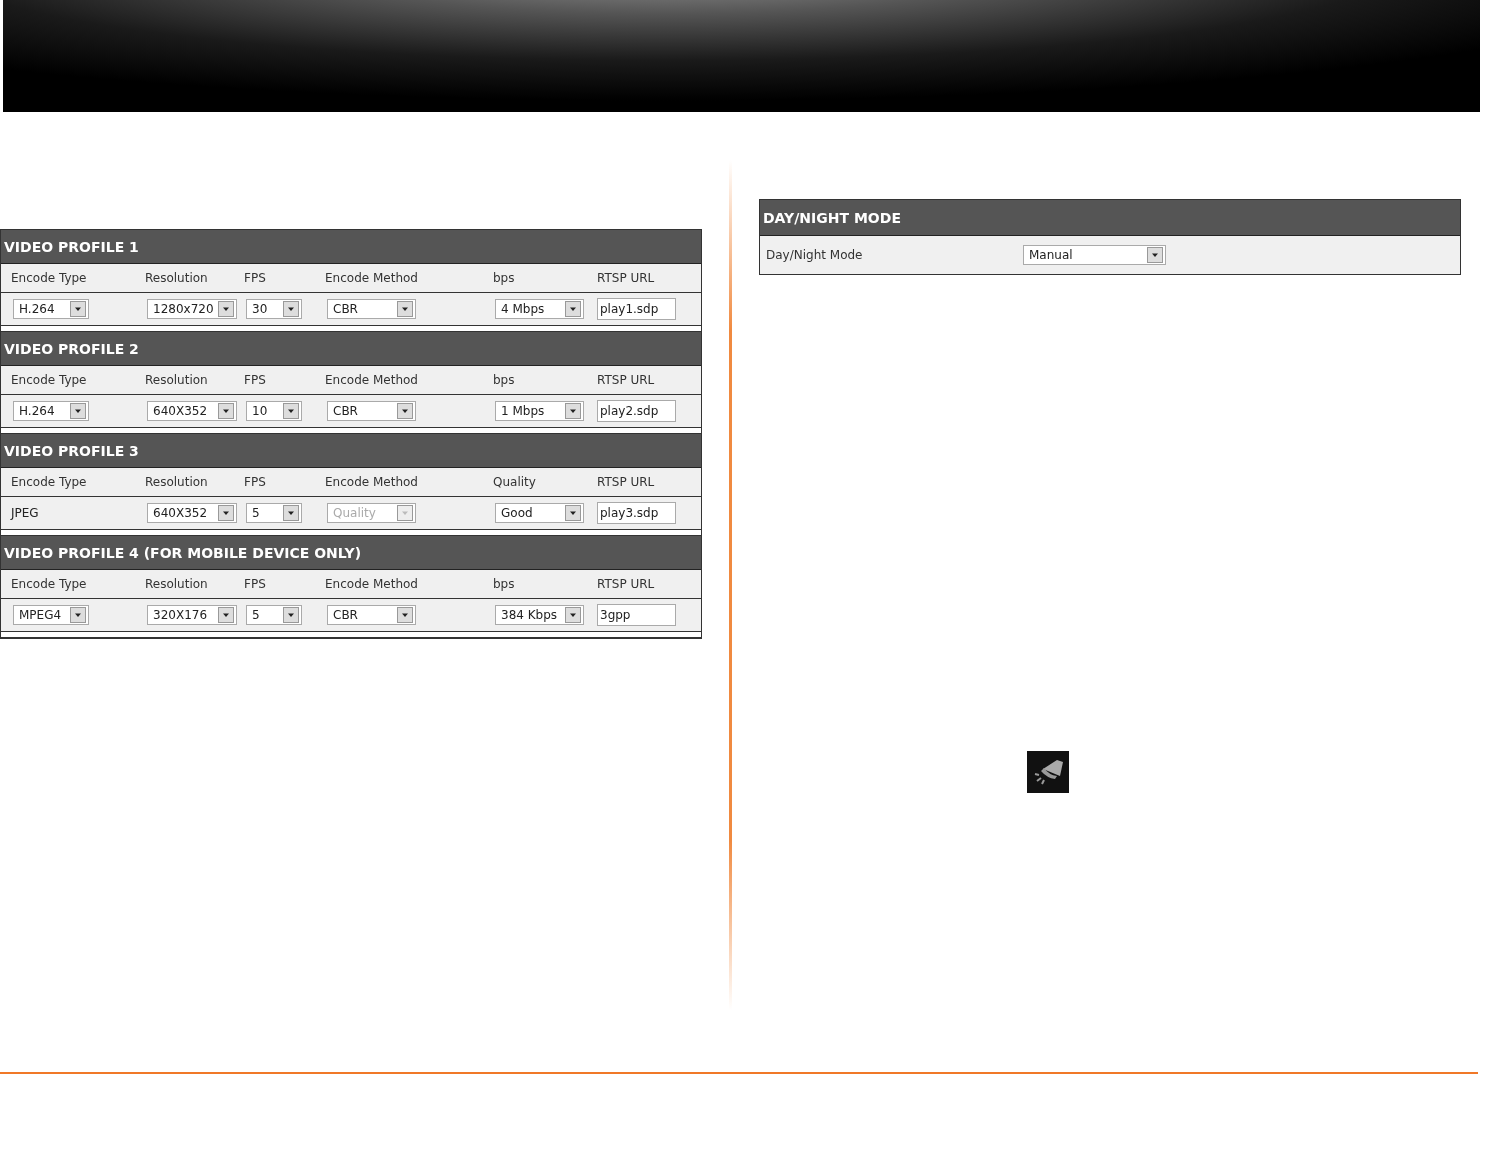 This screenshot has height=1167, width=1509. What do you see at coordinates (274, 411) in the screenshot?
I see `dropdown: 10` at bounding box center [274, 411].